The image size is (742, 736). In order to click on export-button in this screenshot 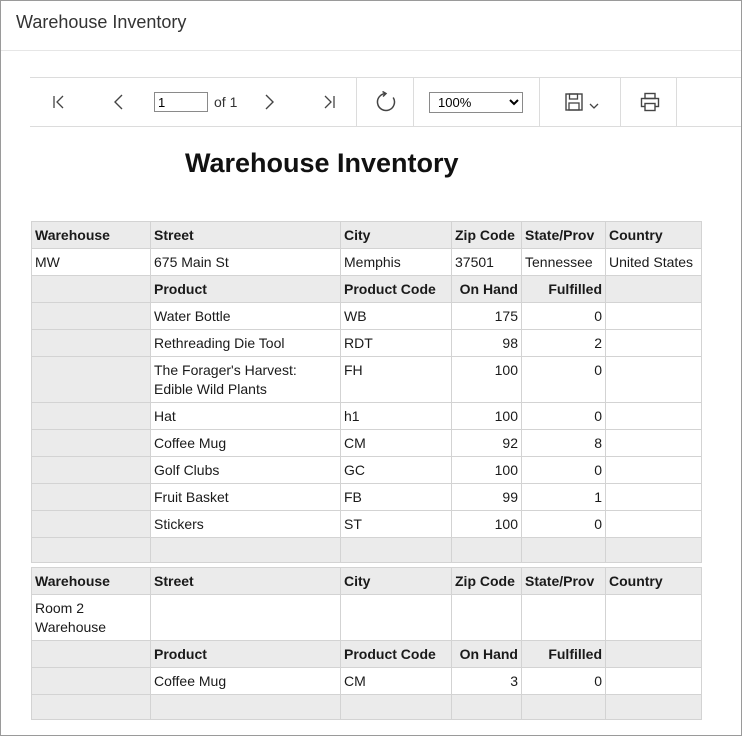, I will do `click(582, 102)`.